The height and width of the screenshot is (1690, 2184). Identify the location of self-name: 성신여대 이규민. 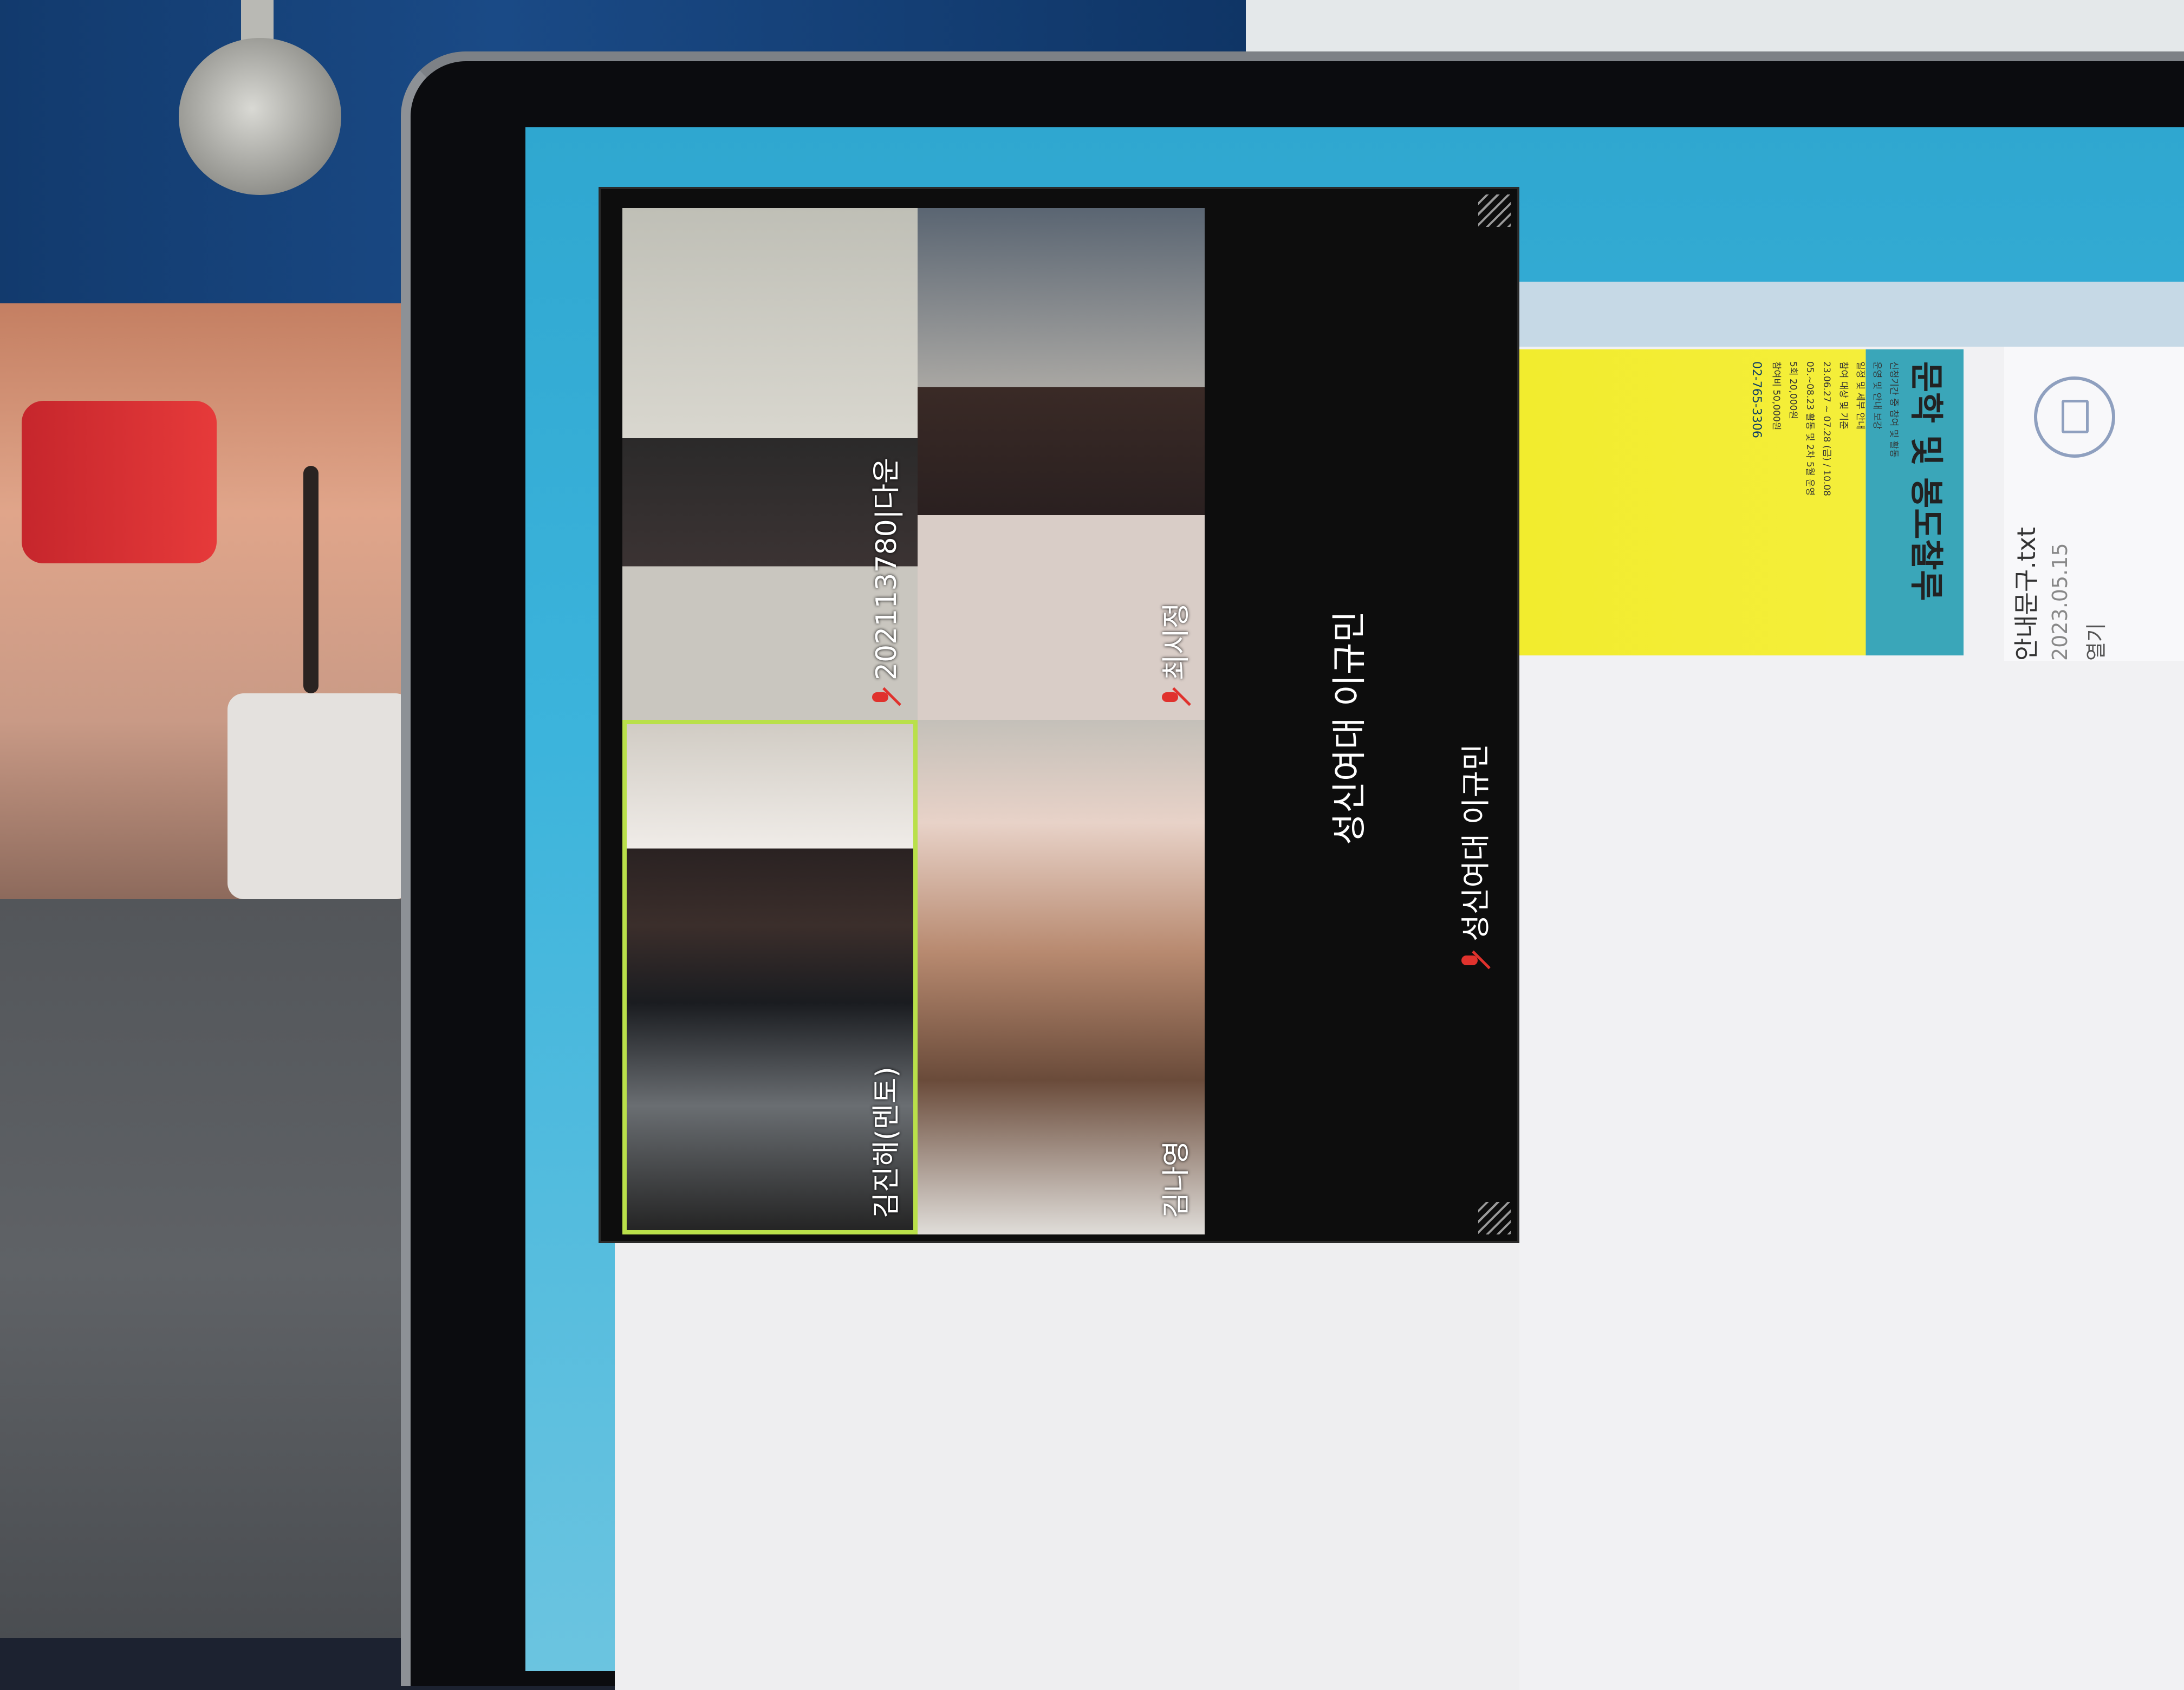
(1476, 842).